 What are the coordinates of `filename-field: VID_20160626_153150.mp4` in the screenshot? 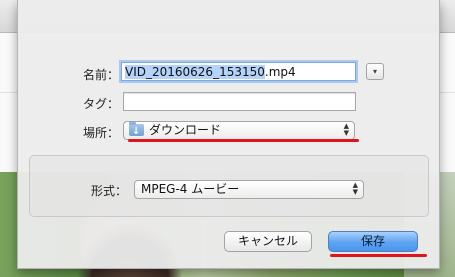 It's located at (238, 71).